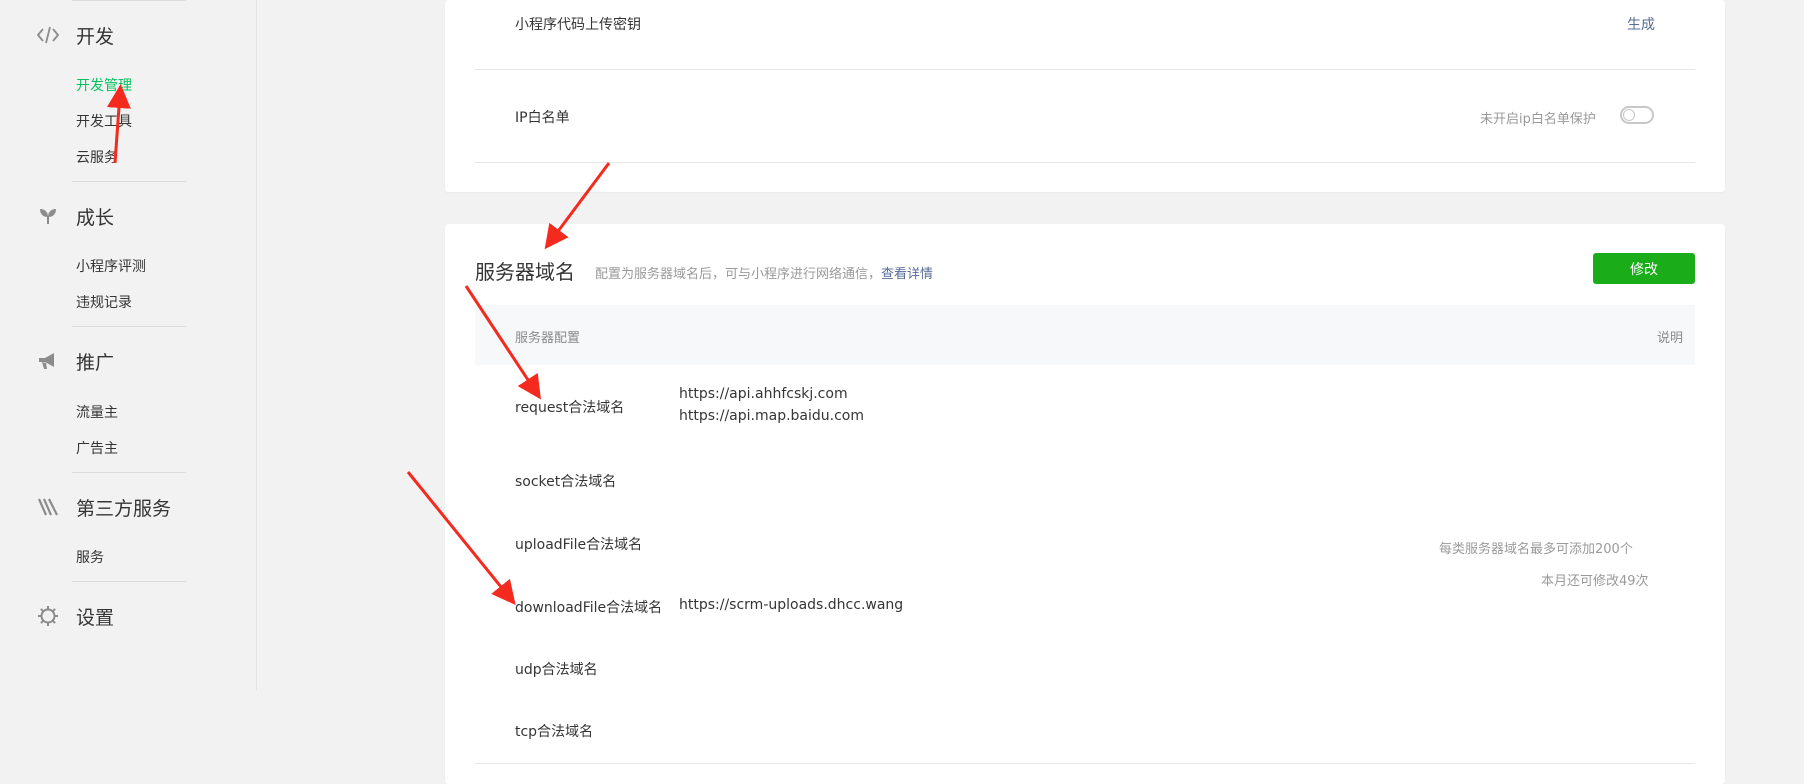 This screenshot has height=784, width=1804. Describe the element at coordinates (1637, 115) in the screenshot. I see `ip-whitelist-toggle` at that location.